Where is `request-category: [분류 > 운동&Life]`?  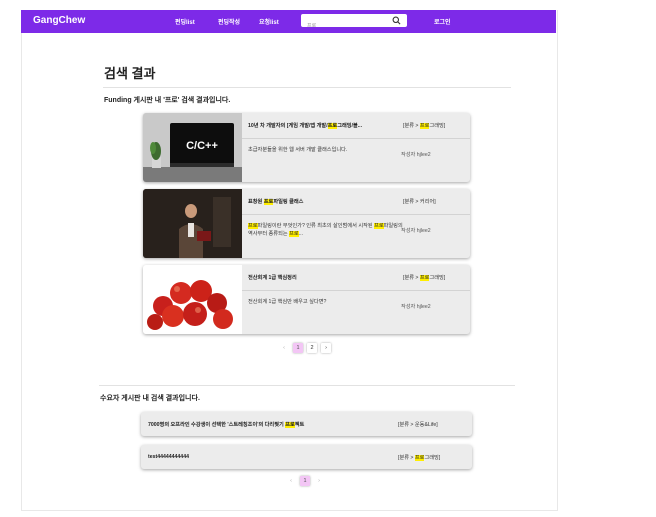
request-category: [분류 > 운동&Life] is located at coordinates (418, 425).